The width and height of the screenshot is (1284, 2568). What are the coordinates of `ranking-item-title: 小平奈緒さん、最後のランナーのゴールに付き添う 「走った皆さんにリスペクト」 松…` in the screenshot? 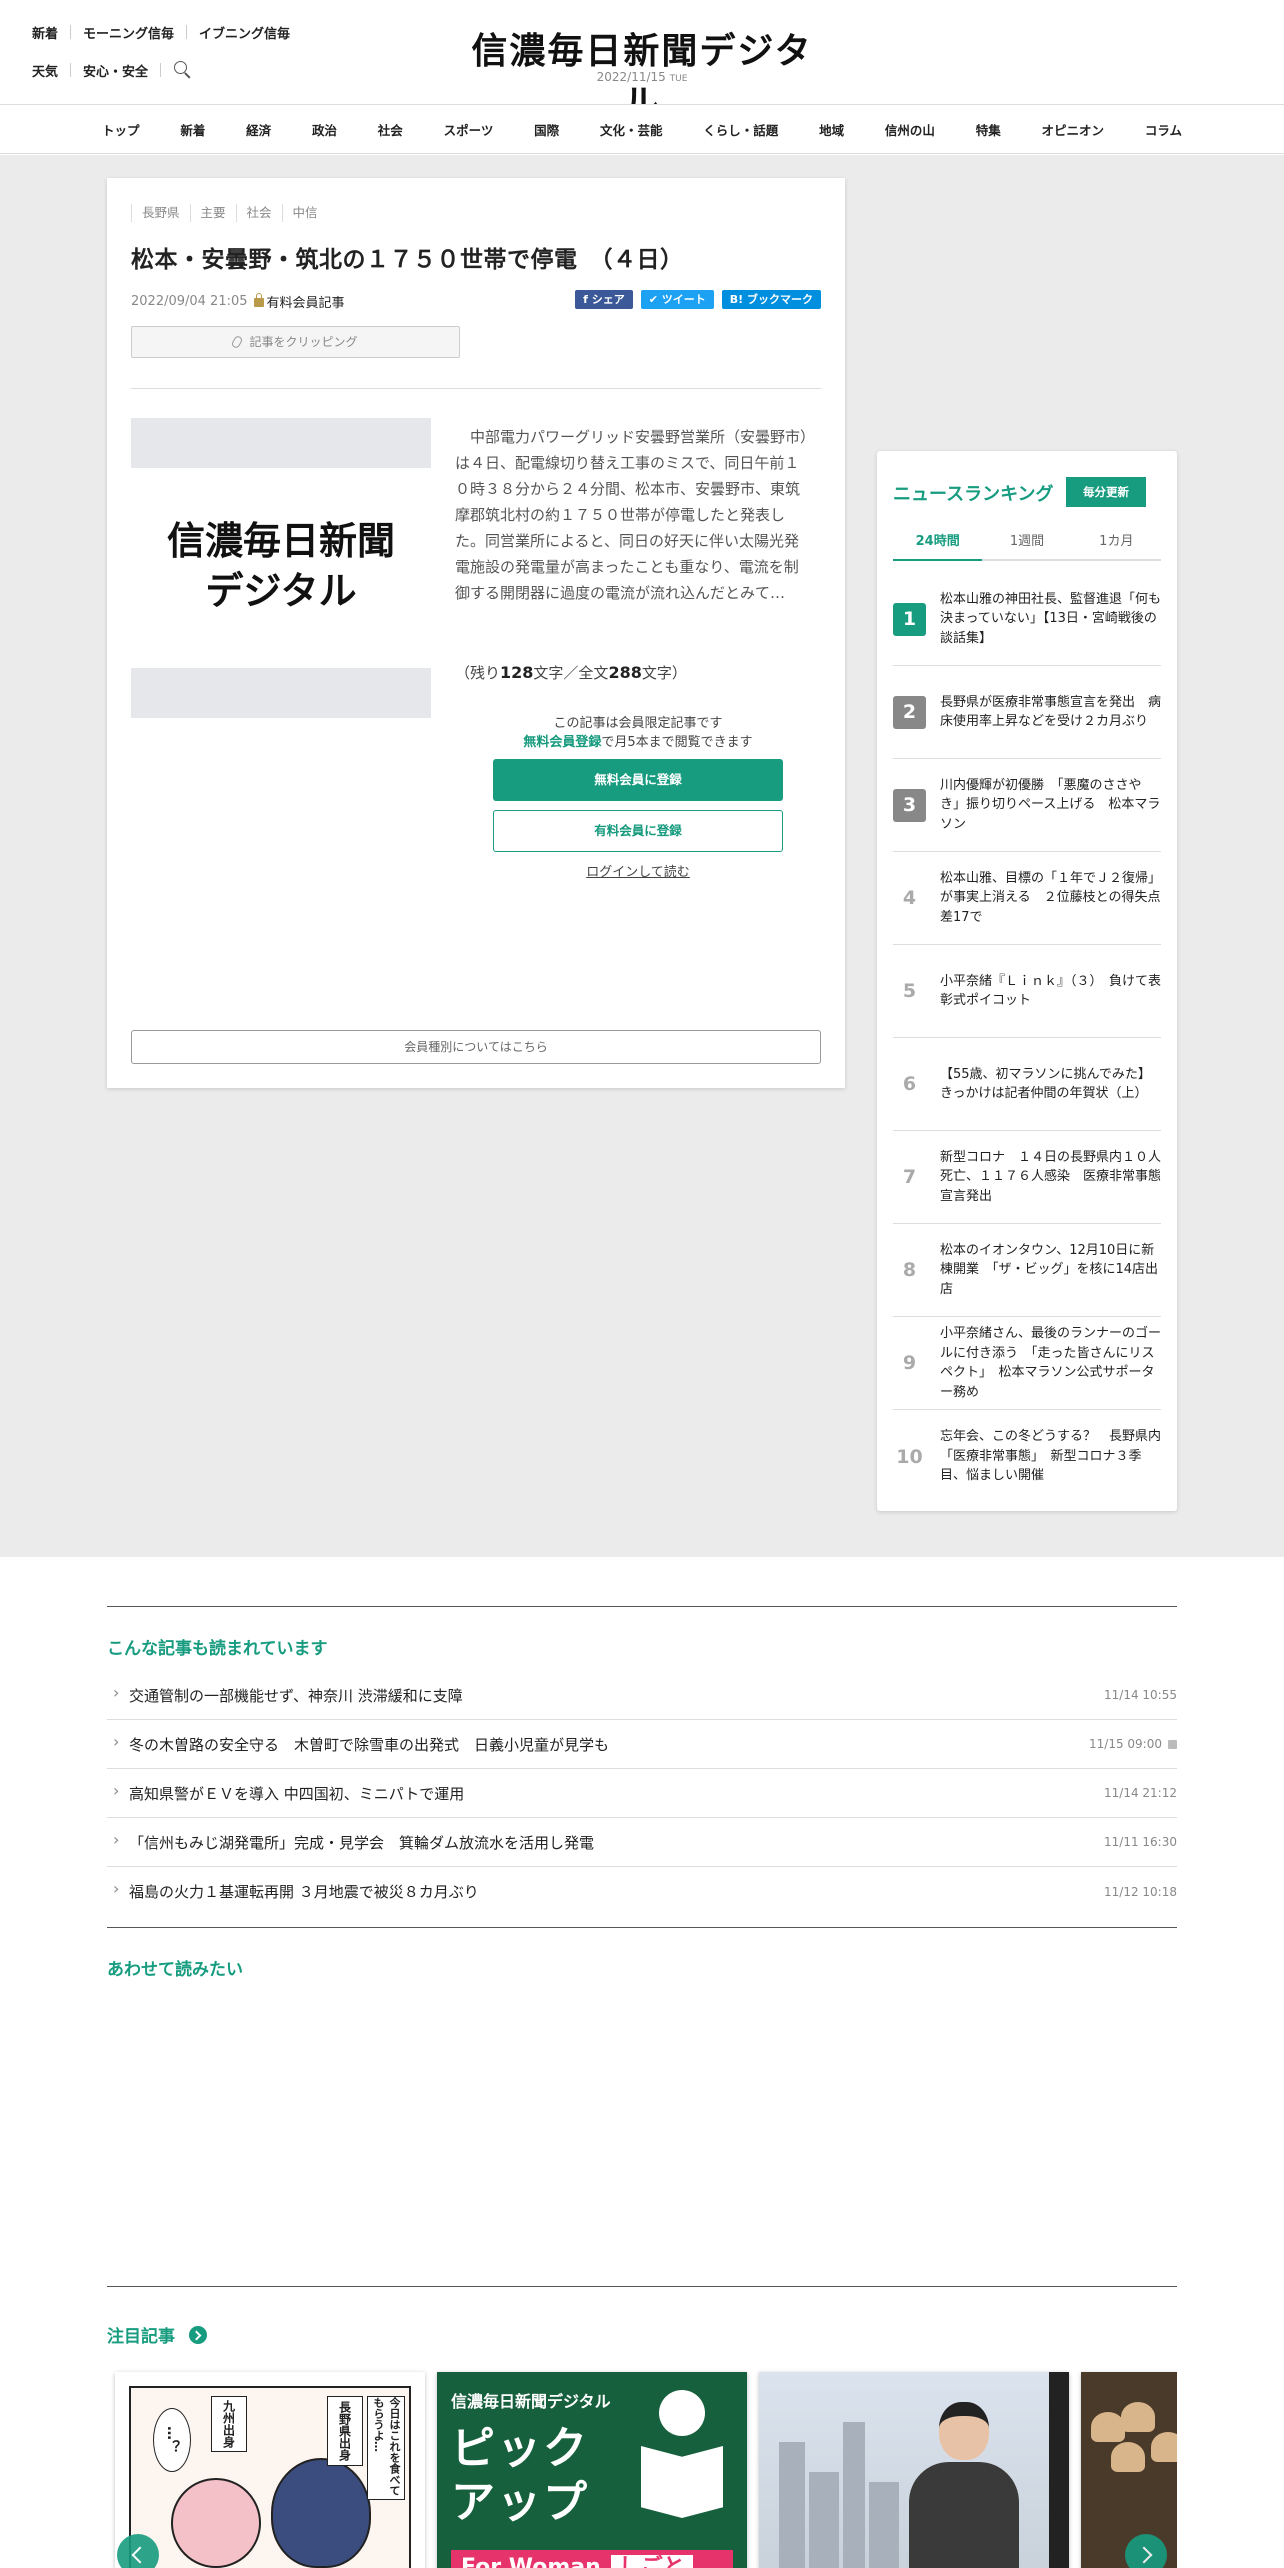 It's located at (1051, 1363).